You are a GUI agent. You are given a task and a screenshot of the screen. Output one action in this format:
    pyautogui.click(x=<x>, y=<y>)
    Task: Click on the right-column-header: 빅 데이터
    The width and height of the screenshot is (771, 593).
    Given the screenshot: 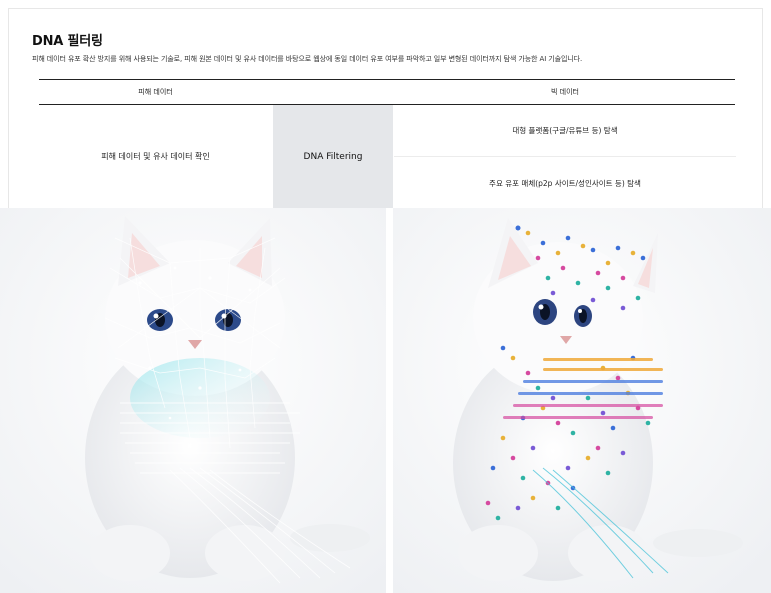 What is the action you would take?
    pyautogui.click(x=565, y=92)
    